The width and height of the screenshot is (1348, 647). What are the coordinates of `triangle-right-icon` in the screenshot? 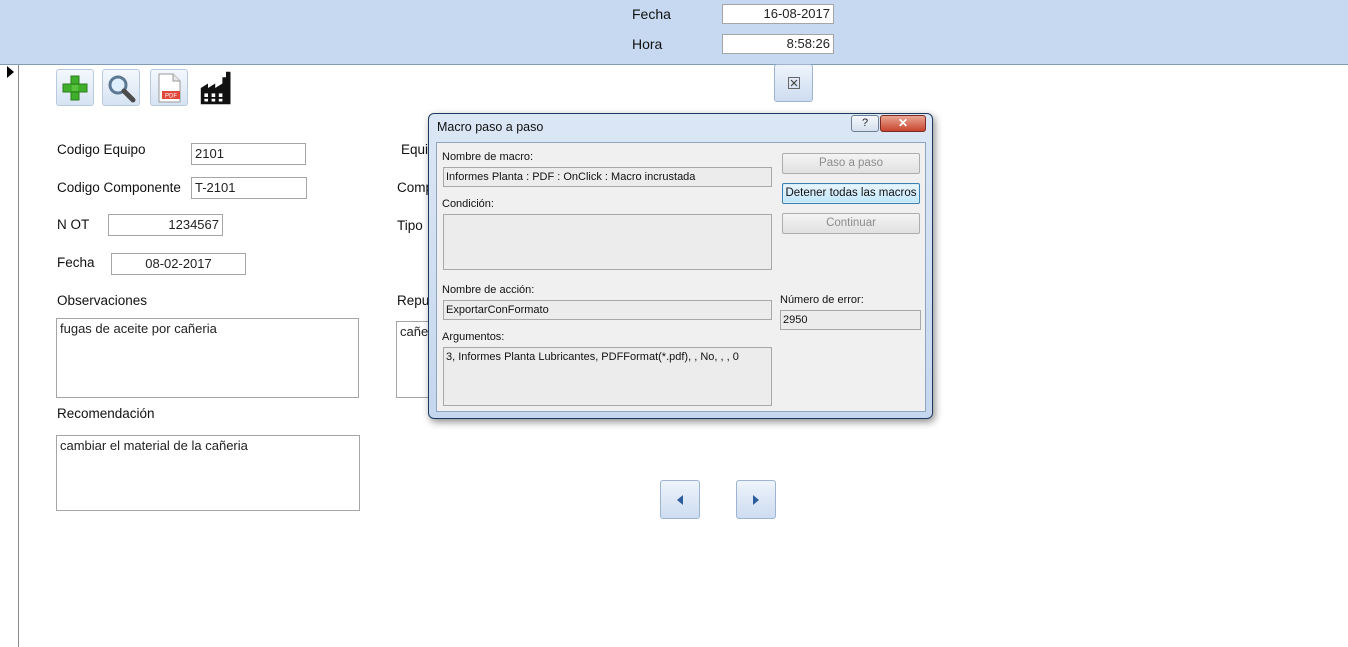 It's located at (756, 499).